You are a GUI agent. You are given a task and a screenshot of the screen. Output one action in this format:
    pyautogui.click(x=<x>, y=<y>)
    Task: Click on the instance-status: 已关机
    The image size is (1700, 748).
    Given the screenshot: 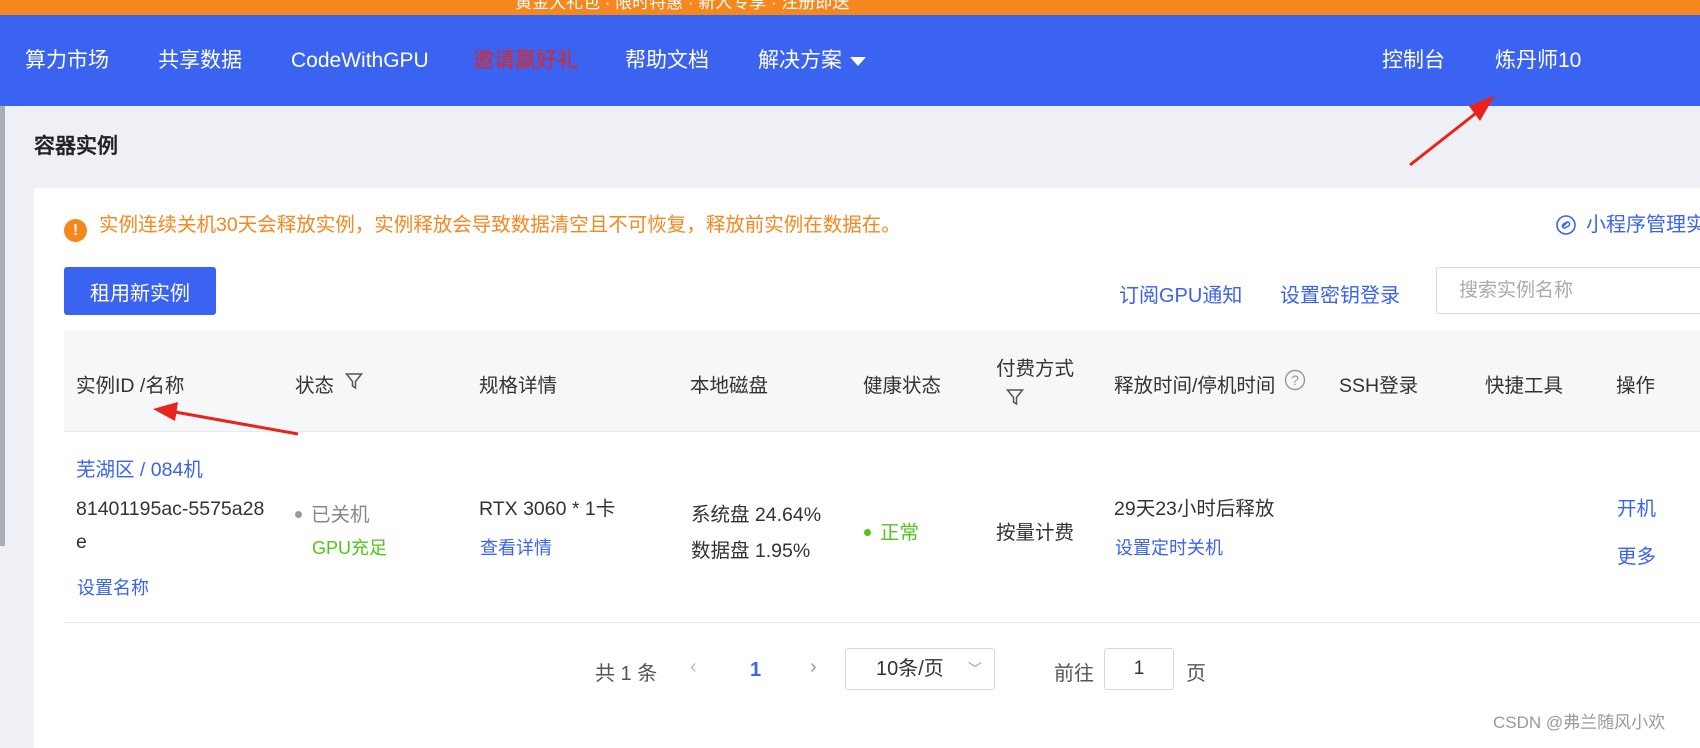 What is the action you would take?
    pyautogui.click(x=332, y=512)
    